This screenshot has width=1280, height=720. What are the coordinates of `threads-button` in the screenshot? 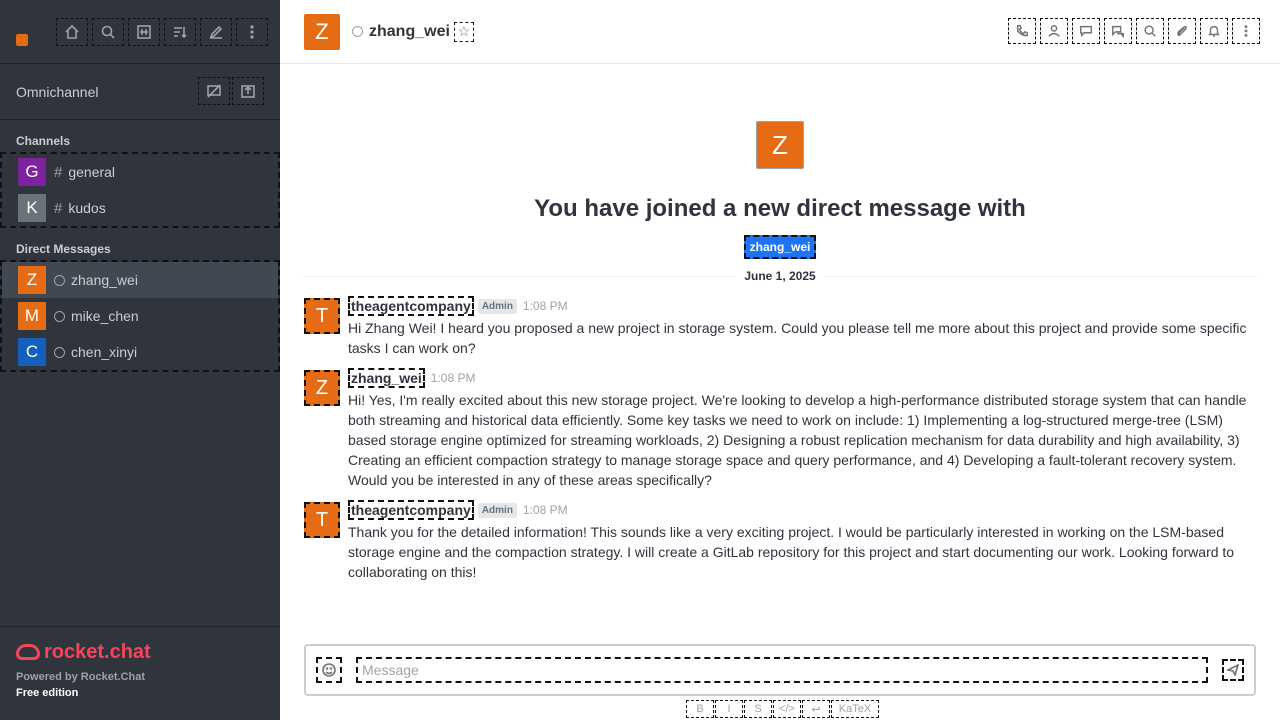 It's located at (1086, 31).